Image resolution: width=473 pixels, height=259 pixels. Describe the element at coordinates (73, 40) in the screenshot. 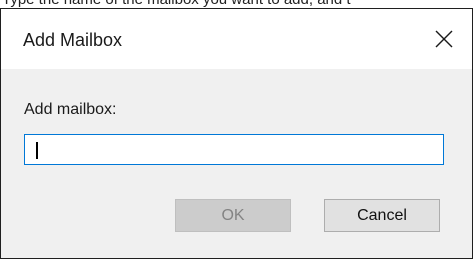

I see `dialog-title: Add Mailbox` at that location.